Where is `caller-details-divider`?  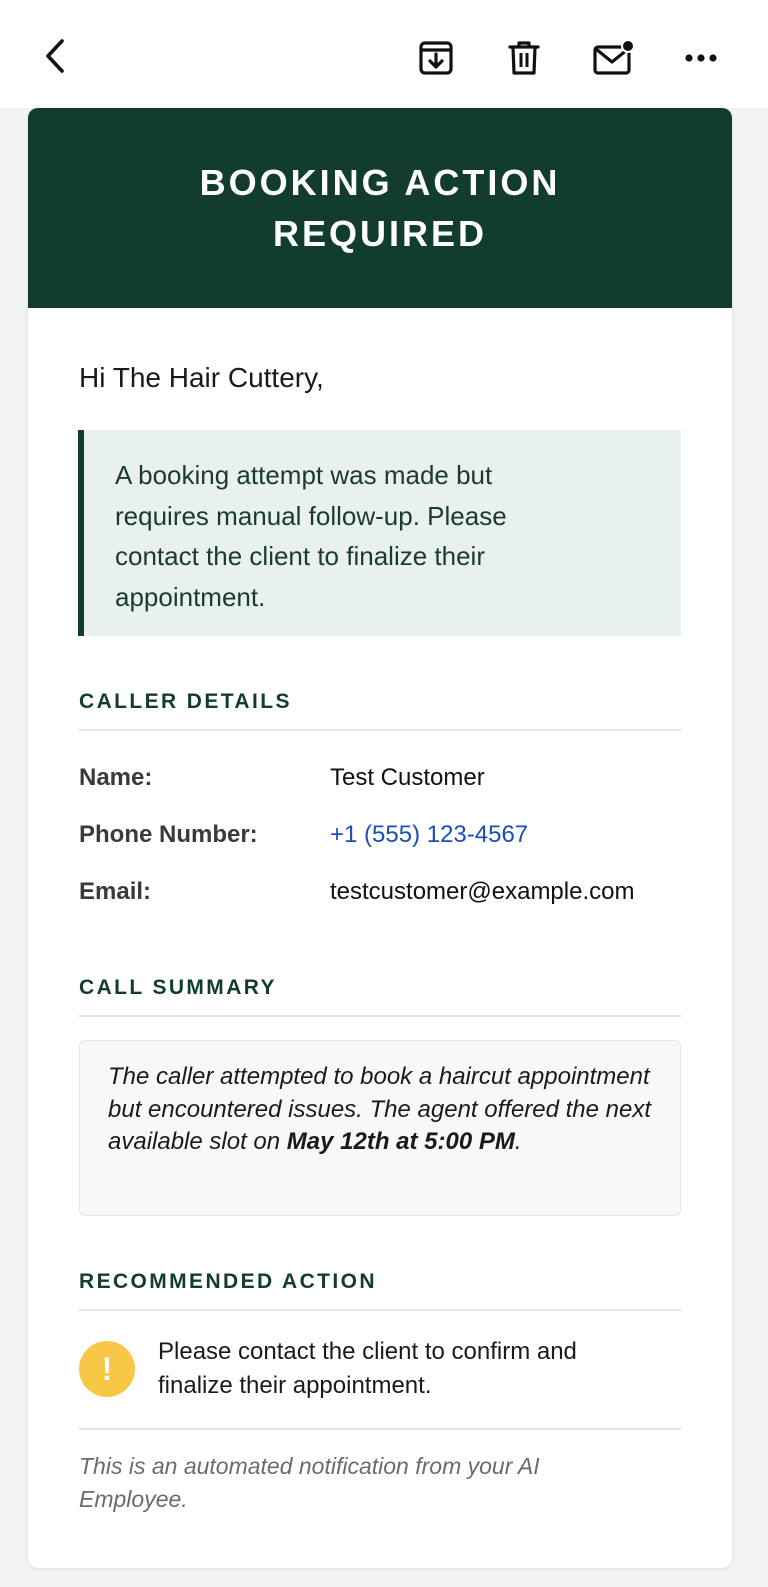 caller-details-divider is located at coordinates (380, 730).